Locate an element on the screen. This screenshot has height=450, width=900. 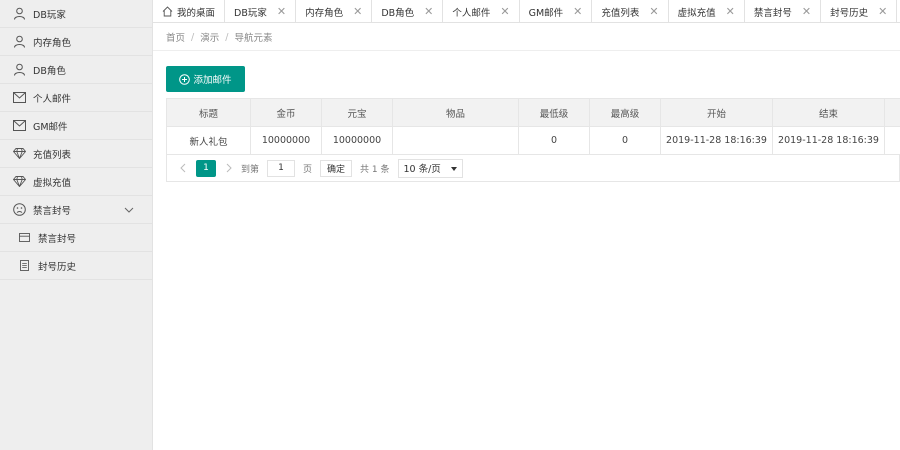
breadcrumb-current: 导航元素 is located at coordinates (253, 38).